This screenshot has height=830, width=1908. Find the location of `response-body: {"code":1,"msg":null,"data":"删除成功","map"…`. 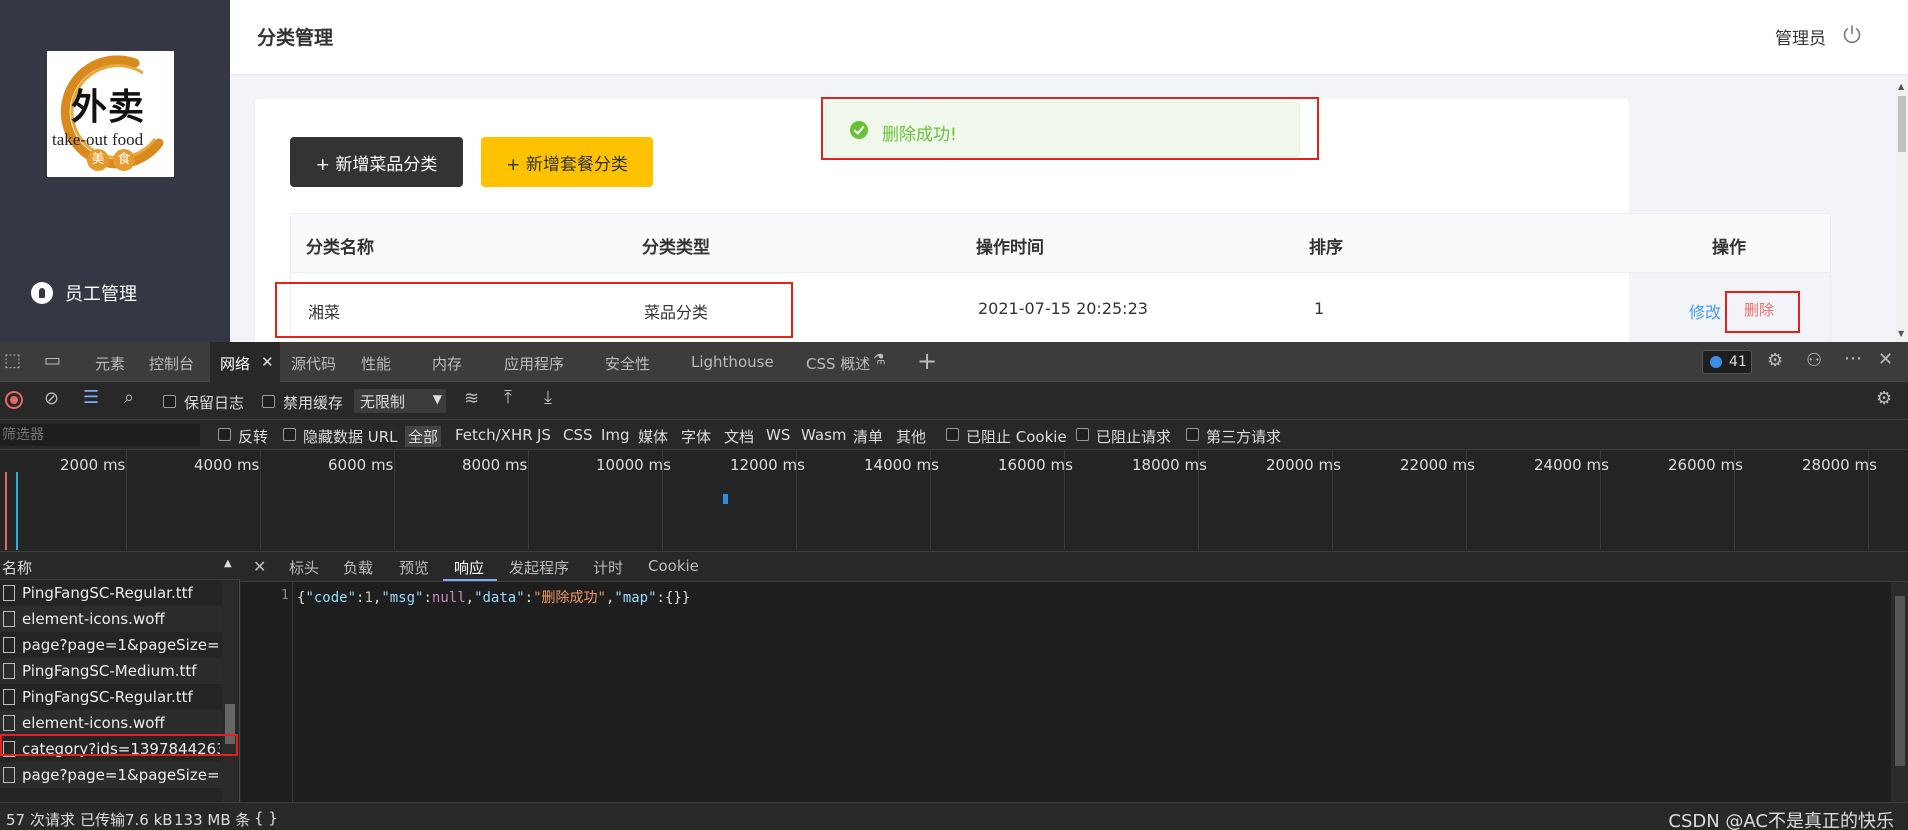

response-body: {"code":1,"msg":null,"data":"删除成功","map"… is located at coordinates (493, 597).